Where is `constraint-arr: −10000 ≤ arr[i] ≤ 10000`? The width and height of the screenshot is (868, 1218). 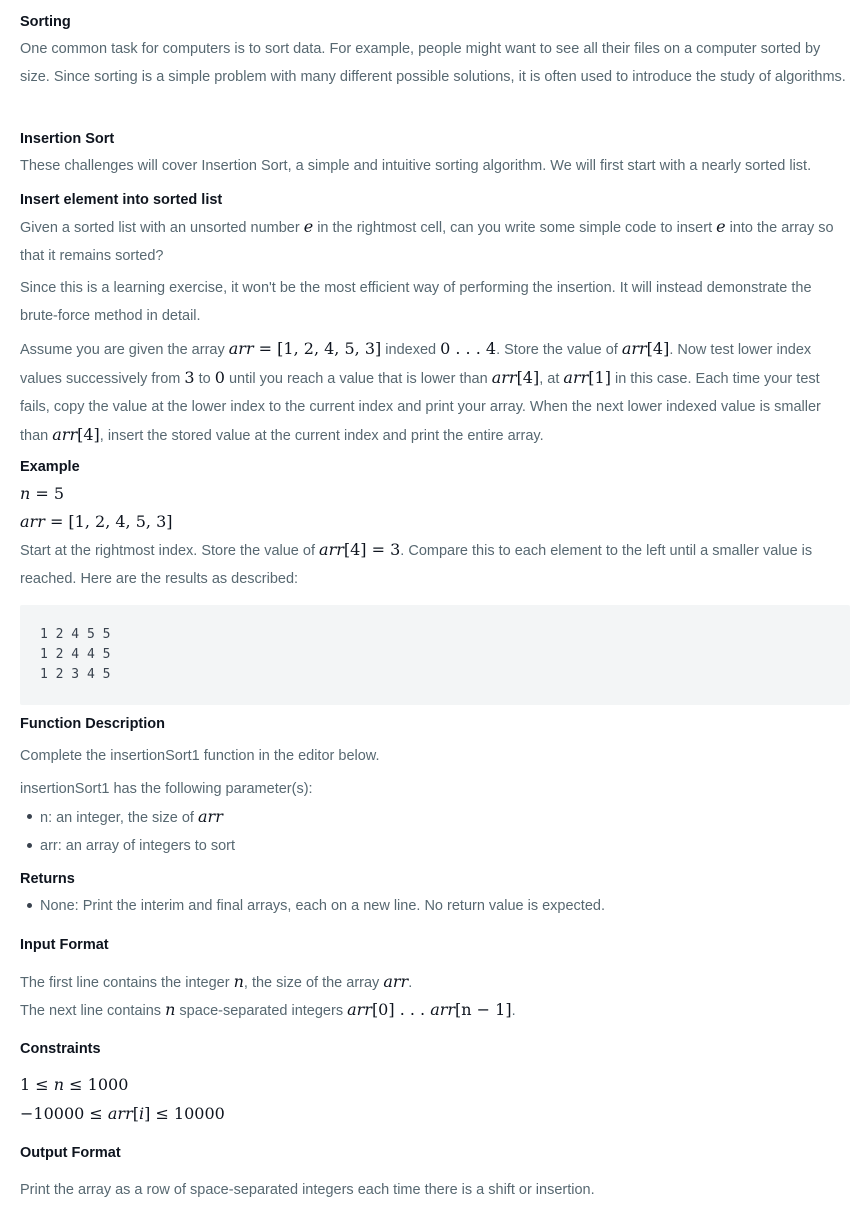 constraint-arr: −10000 ≤ arr[i] ≤ 10000 is located at coordinates (122, 1113).